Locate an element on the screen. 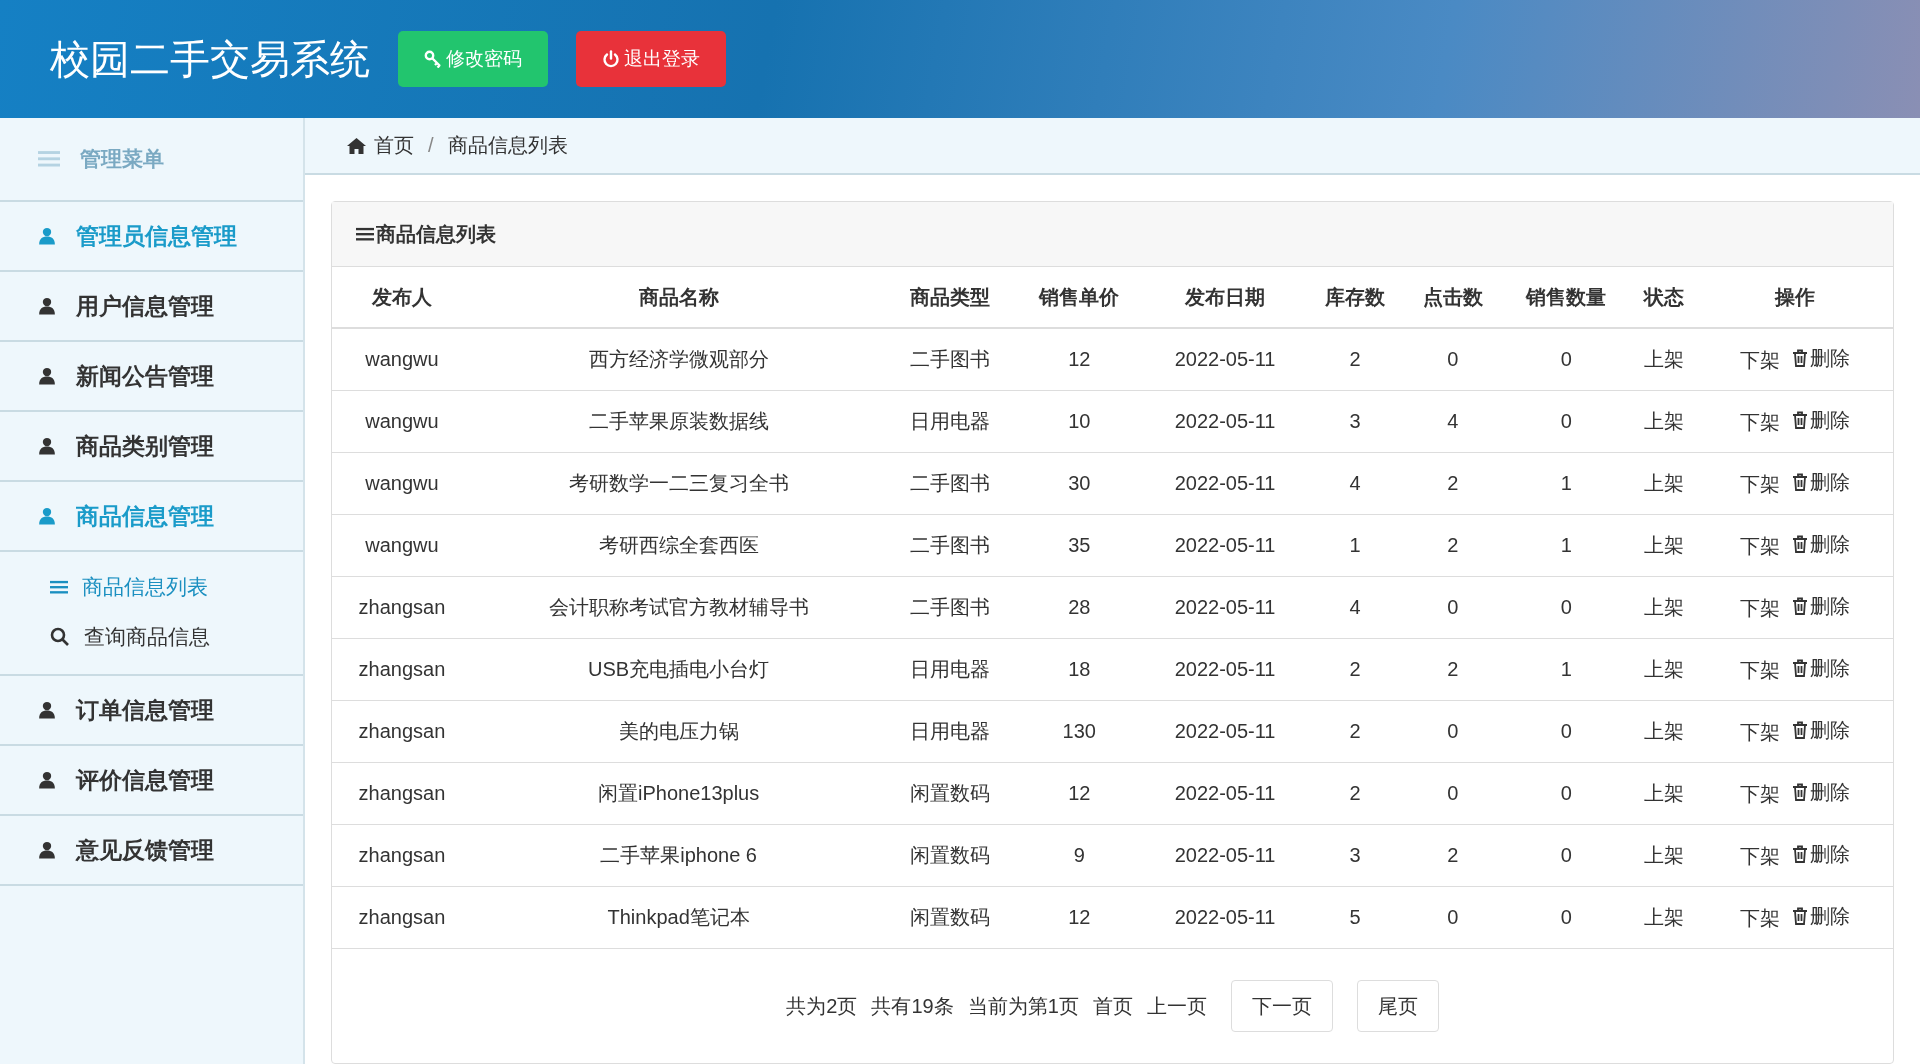  page-link: 首页 is located at coordinates (1112, 1006).